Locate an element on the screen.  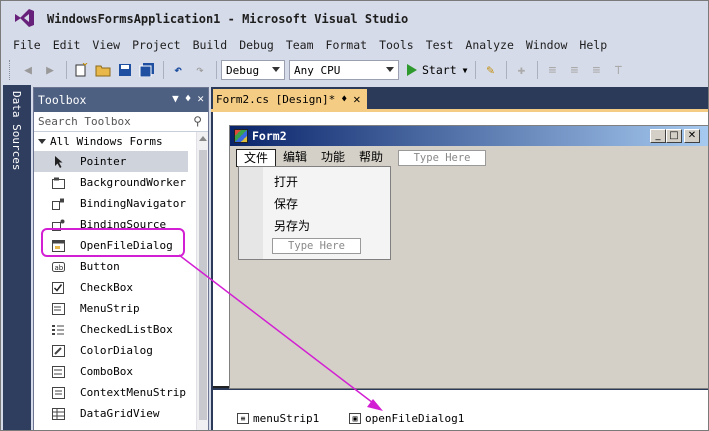
new-project-icon is located at coordinates (81, 70).